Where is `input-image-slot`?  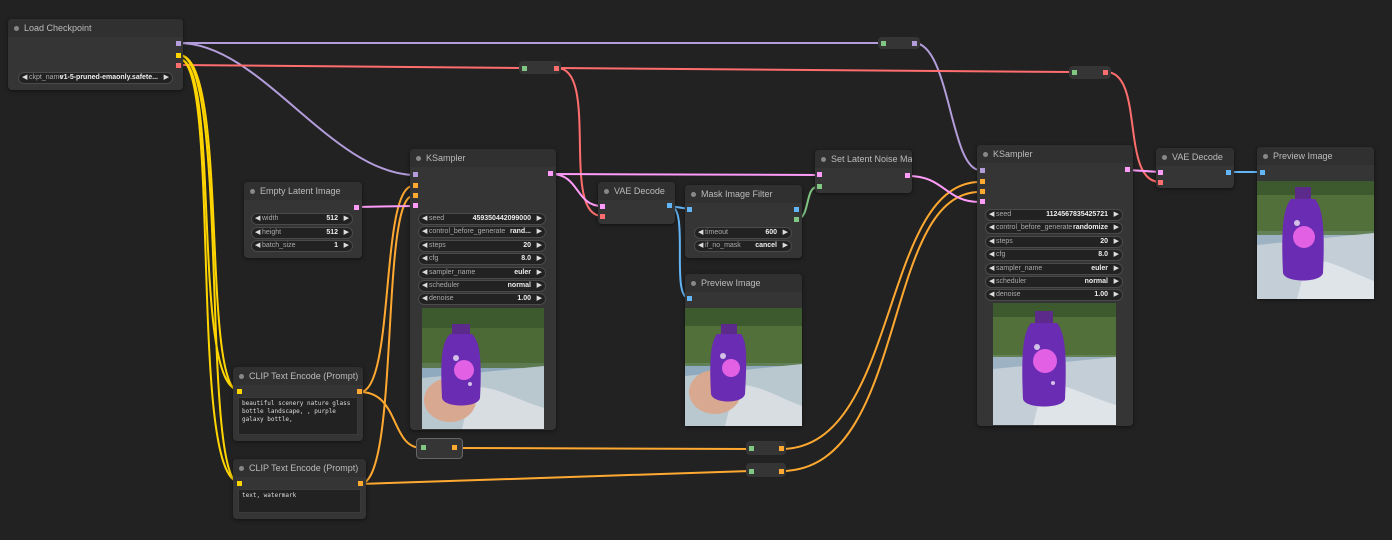
input-image-slot is located at coordinates (689, 209).